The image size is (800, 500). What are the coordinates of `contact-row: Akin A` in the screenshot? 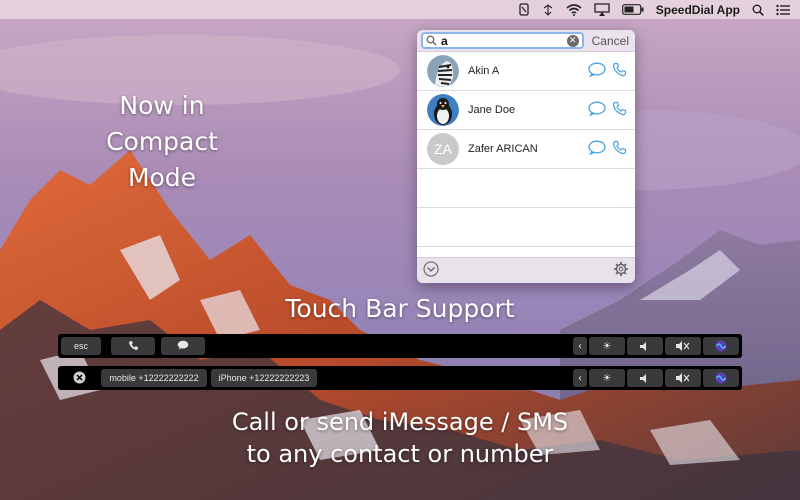 It's located at (526, 71).